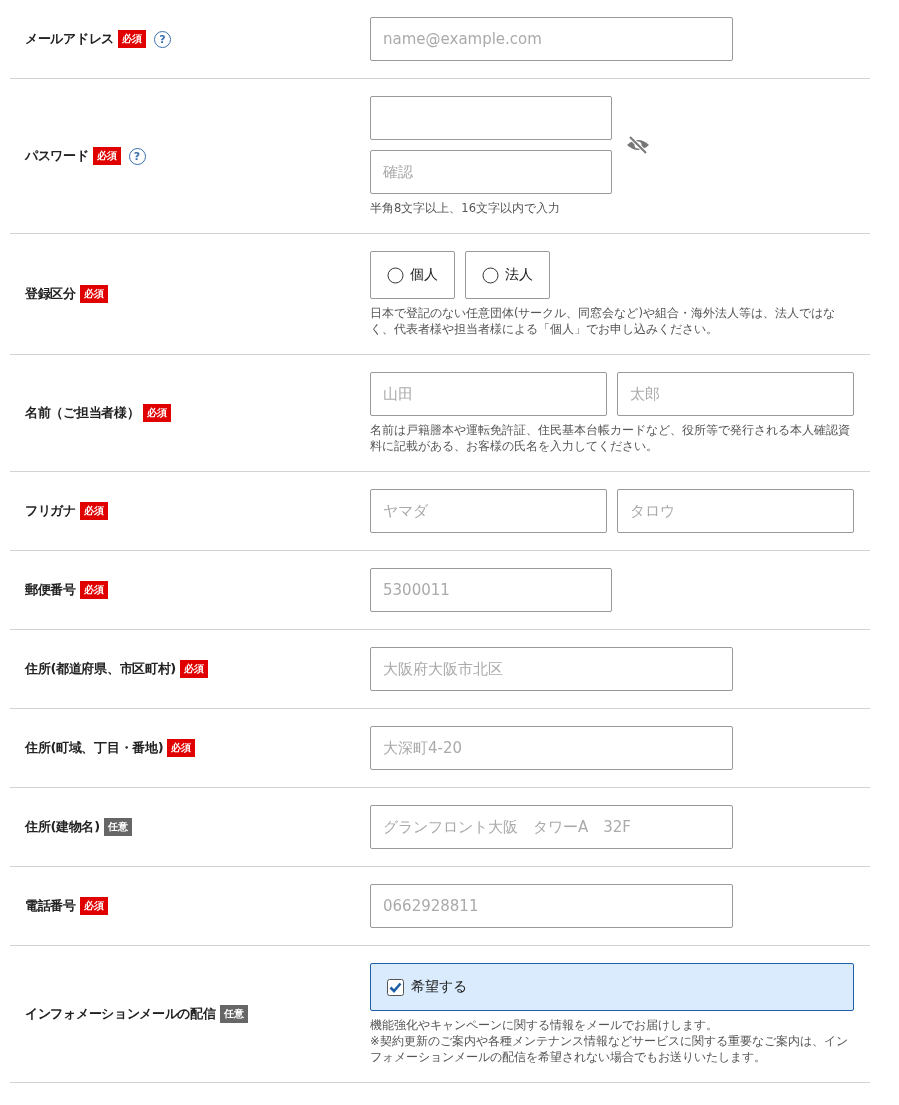  What do you see at coordinates (50, 294) in the screenshot?
I see `field-label: 登録区分` at bounding box center [50, 294].